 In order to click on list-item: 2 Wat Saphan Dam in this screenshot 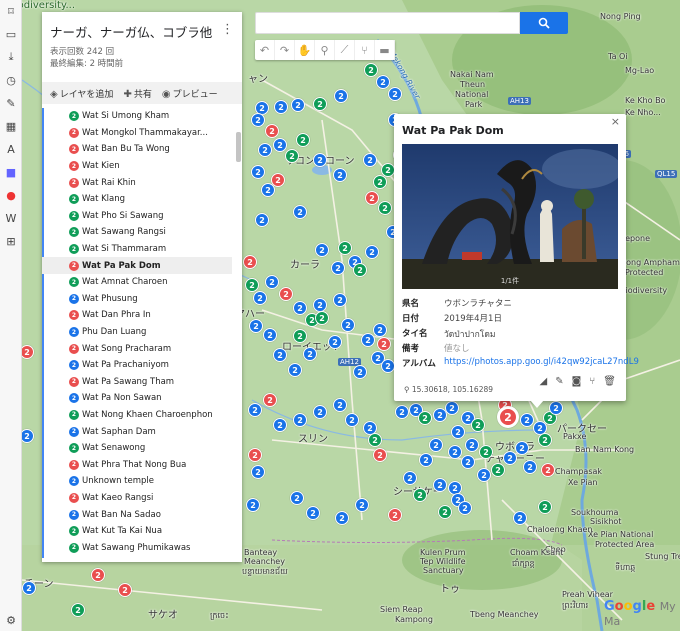, I will do `click(142, 431)`.